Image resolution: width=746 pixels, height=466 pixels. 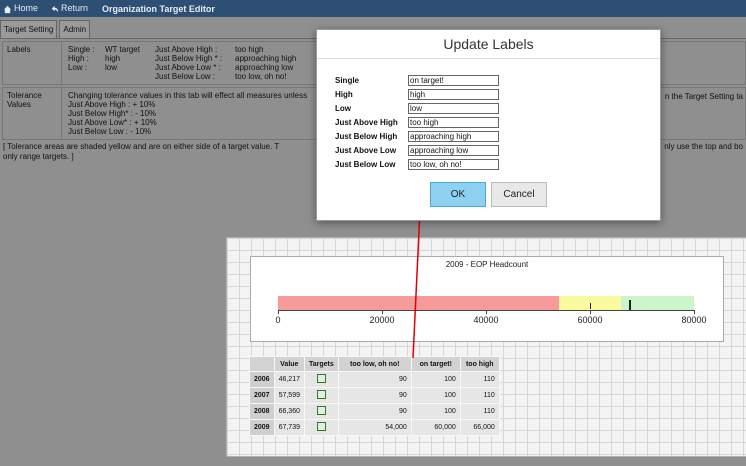 What do you see at coordinates (453, 80) in the screenshot?
I see `single-input` at bounding box center [453, 80].